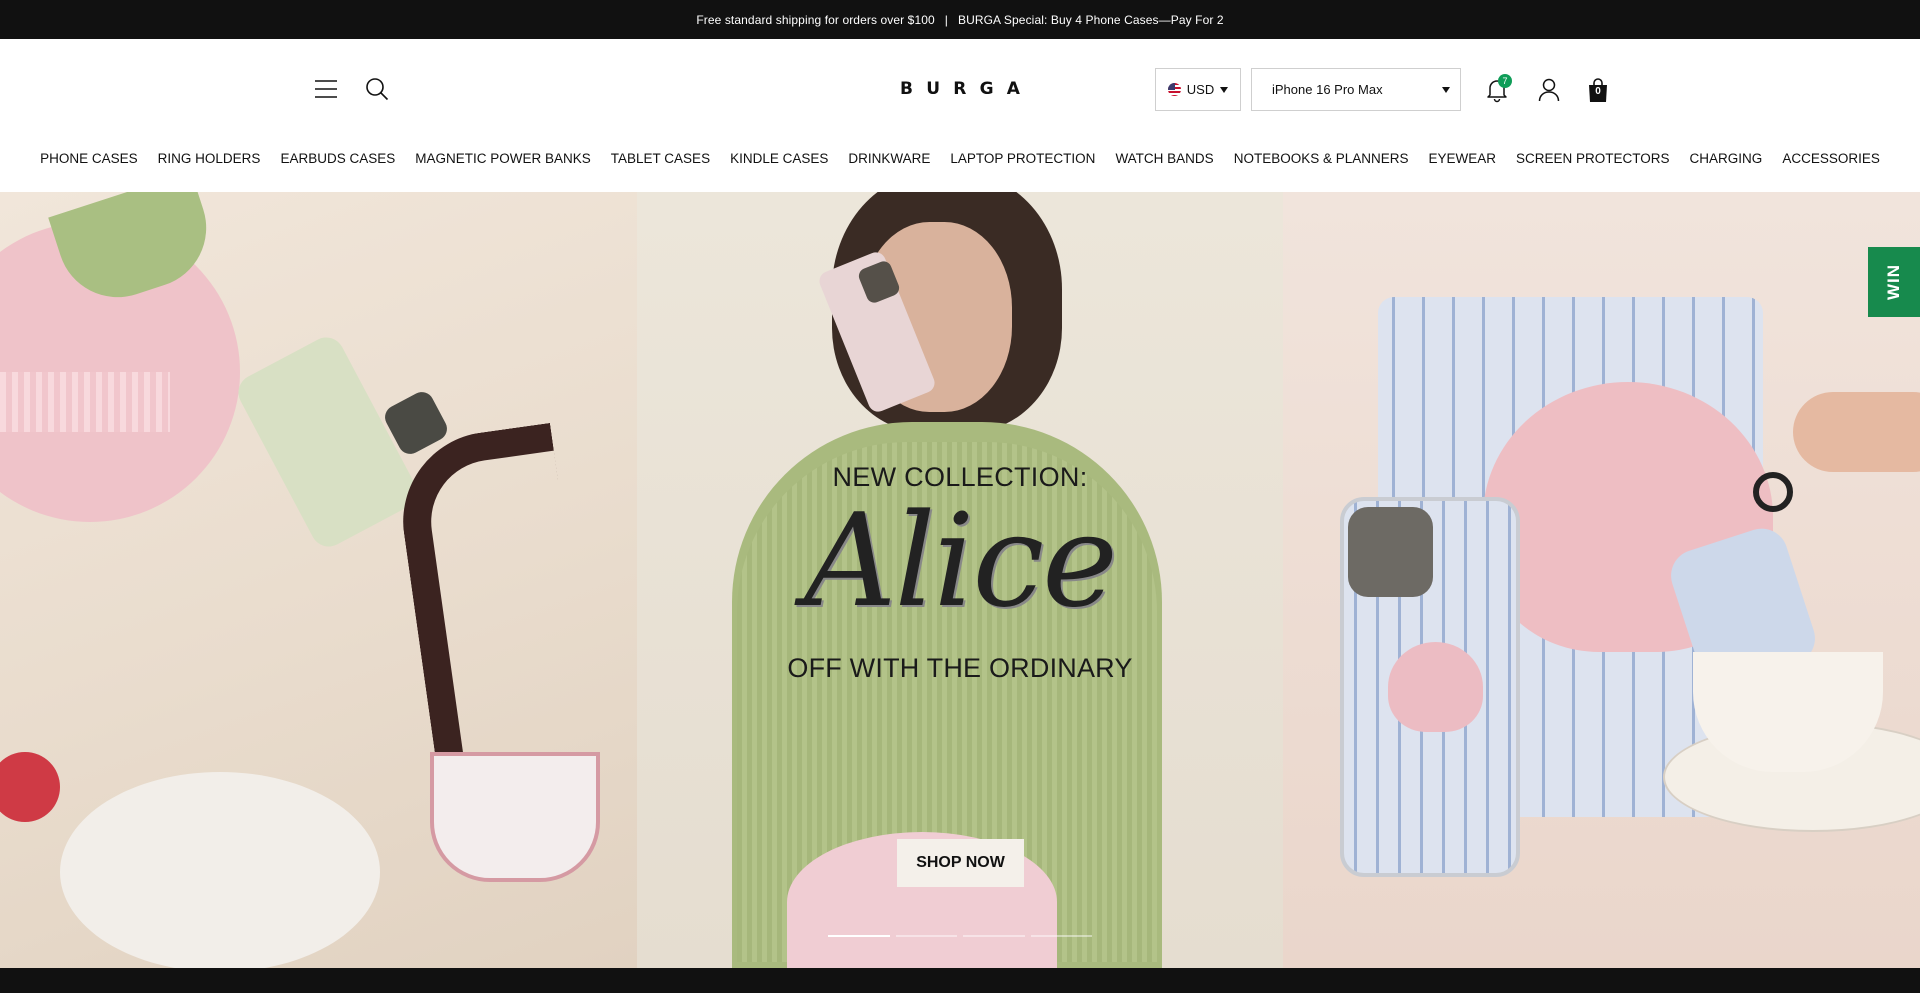  What do you see at coordinates (779, 158) in the screenshot?
I see `nav-item-kindle-cases: KINDLE CASES` at bounding box center [779, 158].